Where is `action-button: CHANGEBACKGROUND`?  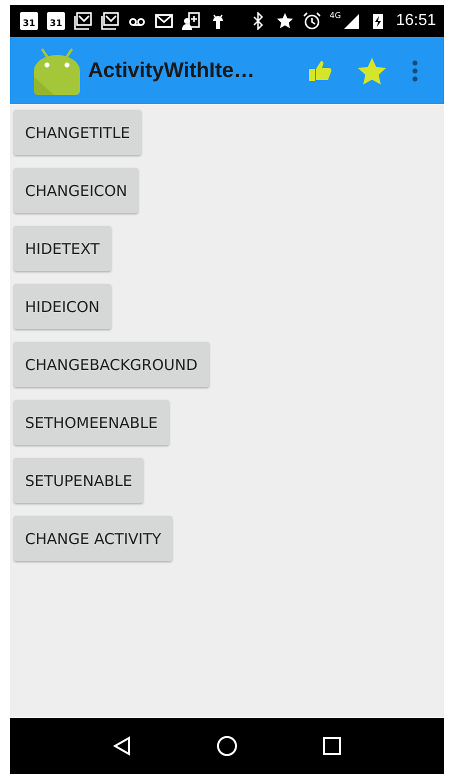
action-button: CHANGEBACKGROUND is located at coordinates (111, 364).